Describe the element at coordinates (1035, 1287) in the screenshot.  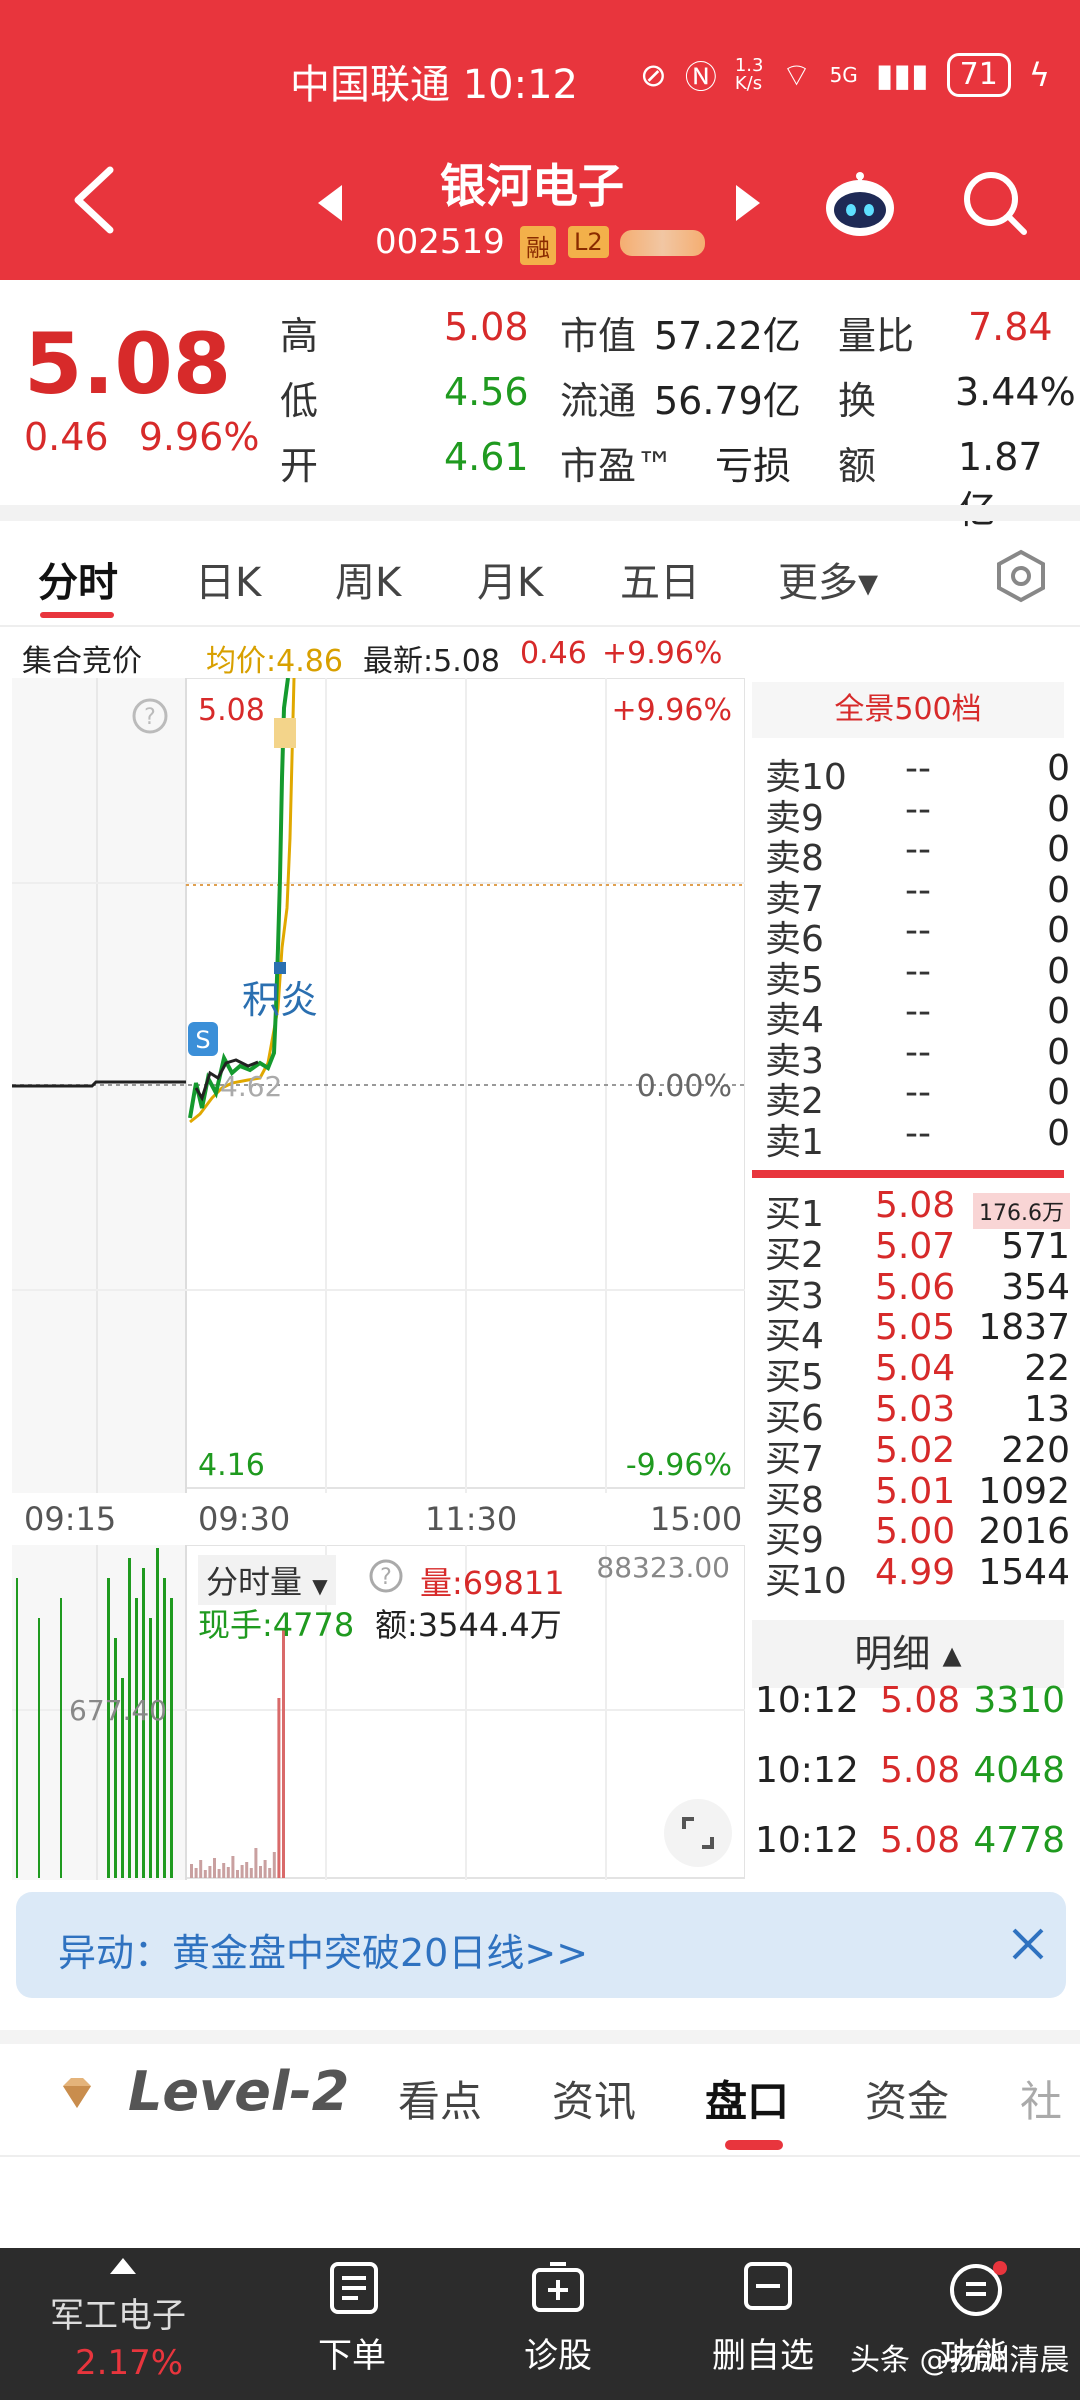
I see `bid-volume: 354` at that location.